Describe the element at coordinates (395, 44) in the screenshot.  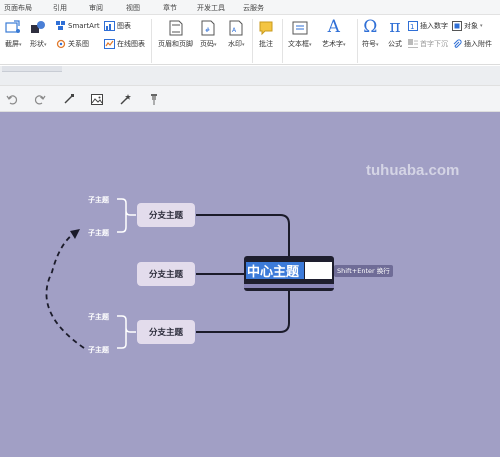
I see `formula-label: 公式` at that location.